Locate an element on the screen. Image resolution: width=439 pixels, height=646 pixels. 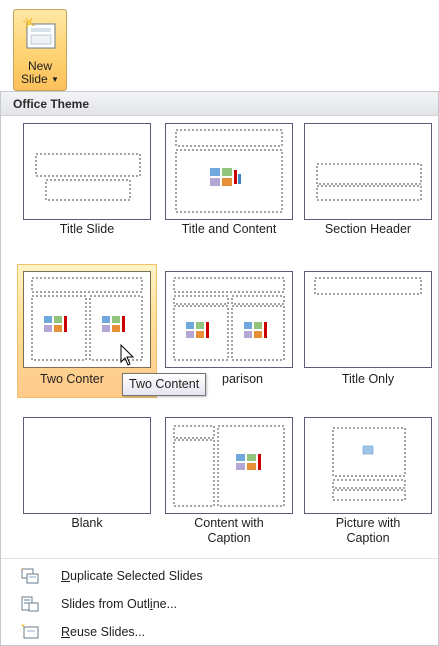
layout-title-only: Title Only is located at coordinates (368, 331).